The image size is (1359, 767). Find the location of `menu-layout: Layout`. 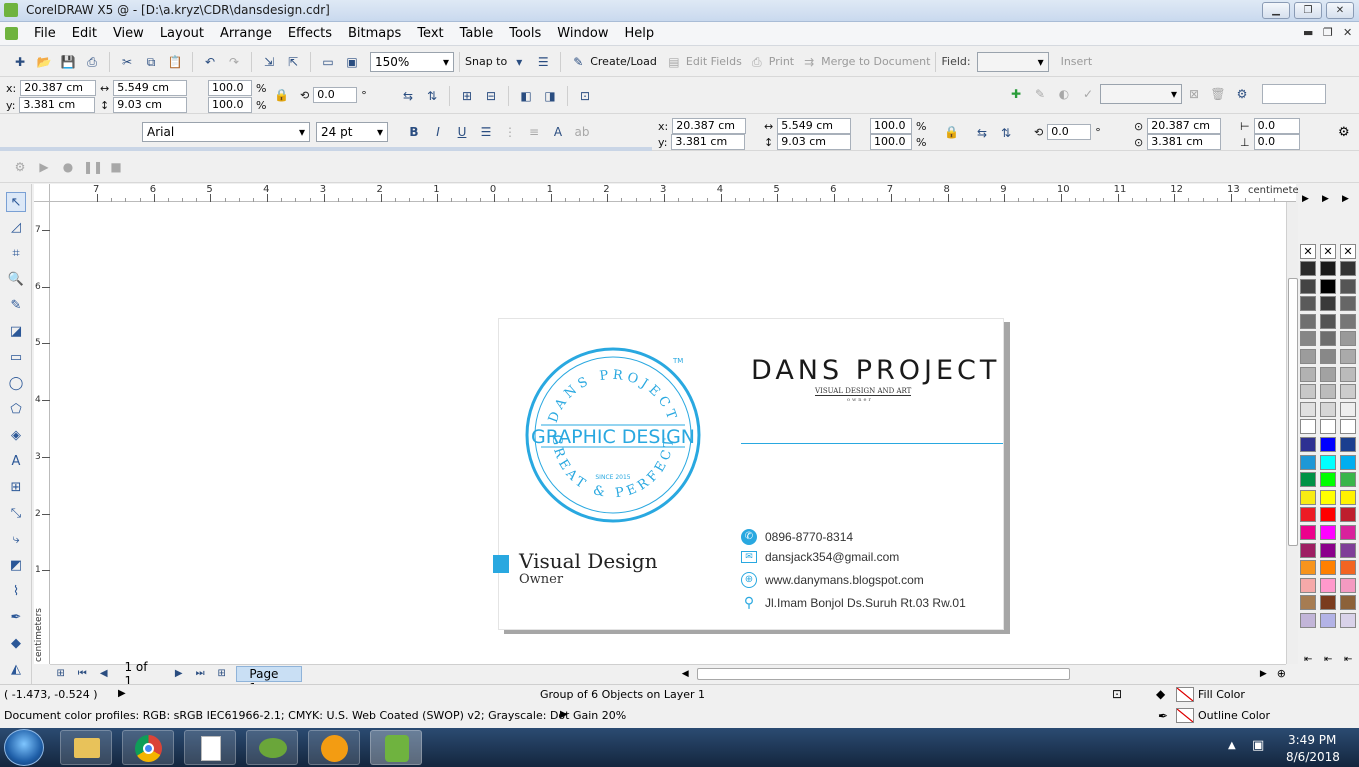

menu-layout: Layout is located at coordinates (182, 33).